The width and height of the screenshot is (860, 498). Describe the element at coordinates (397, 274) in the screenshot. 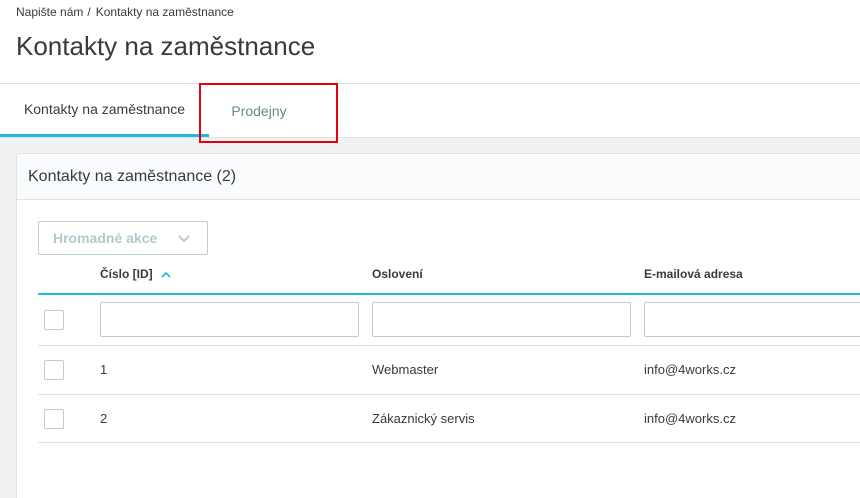

I see `column-header-name: Oslovení` at that location.